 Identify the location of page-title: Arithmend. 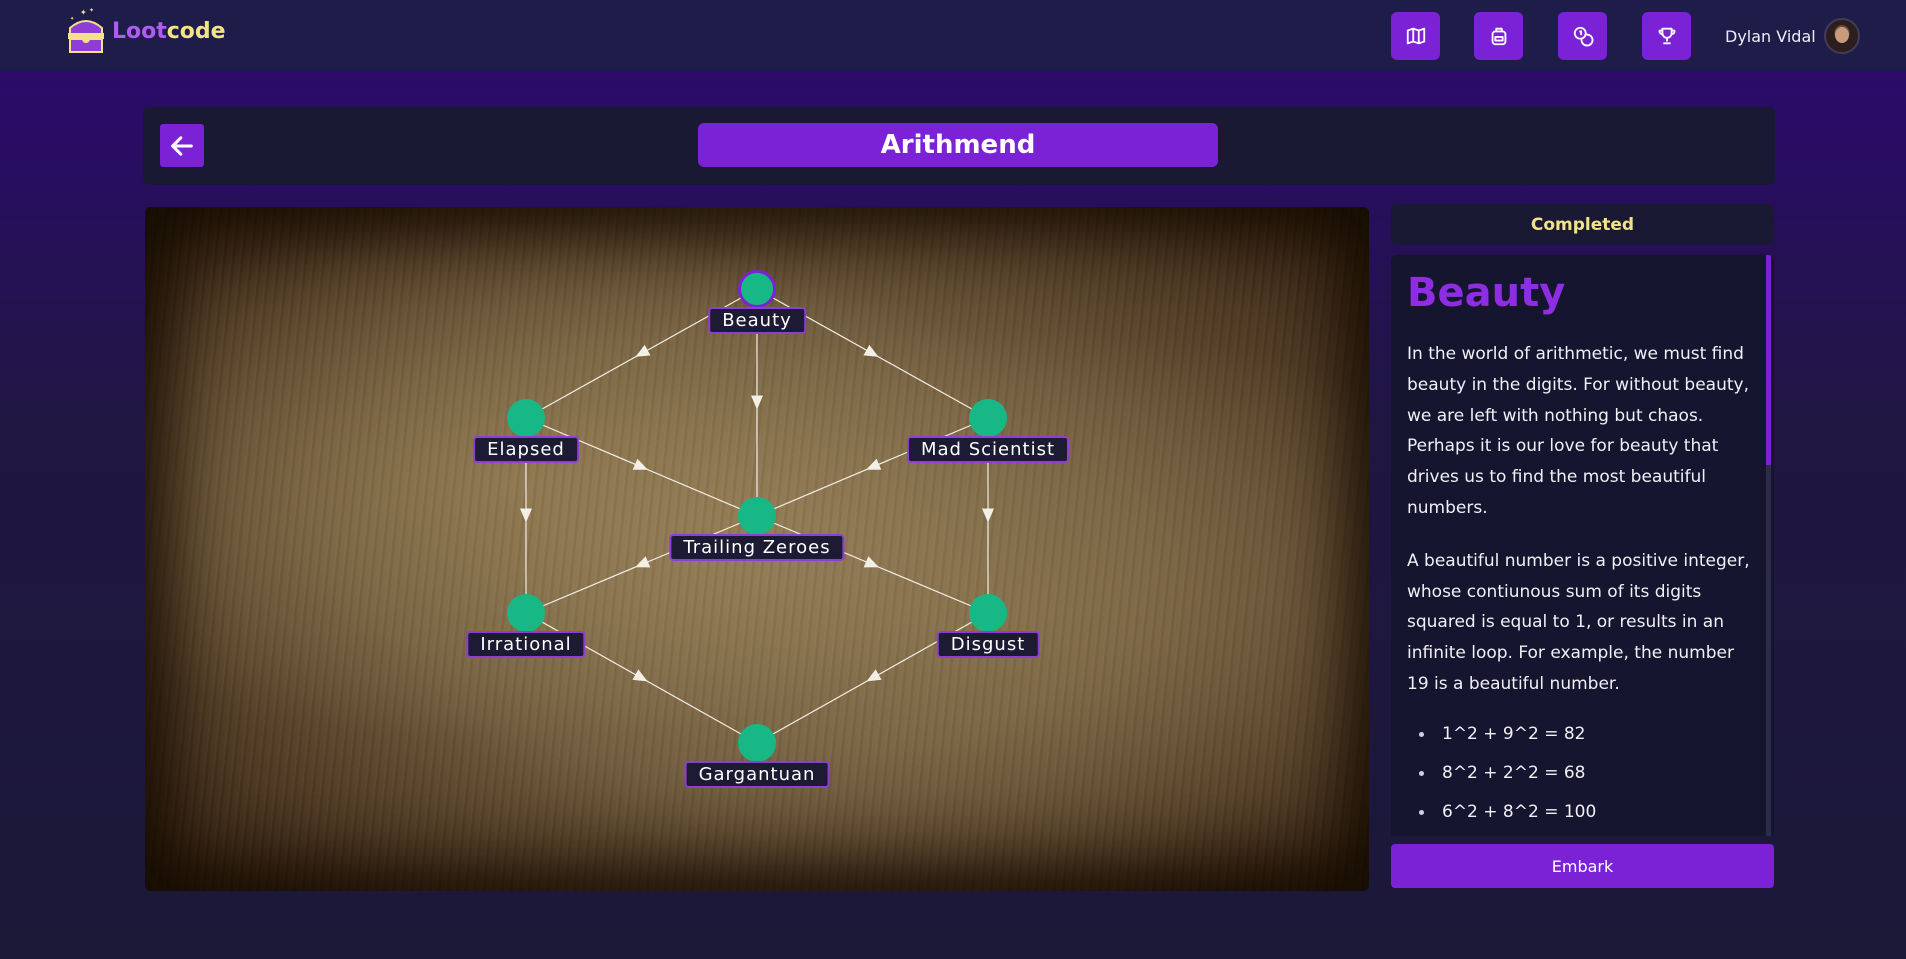
(958, 145).